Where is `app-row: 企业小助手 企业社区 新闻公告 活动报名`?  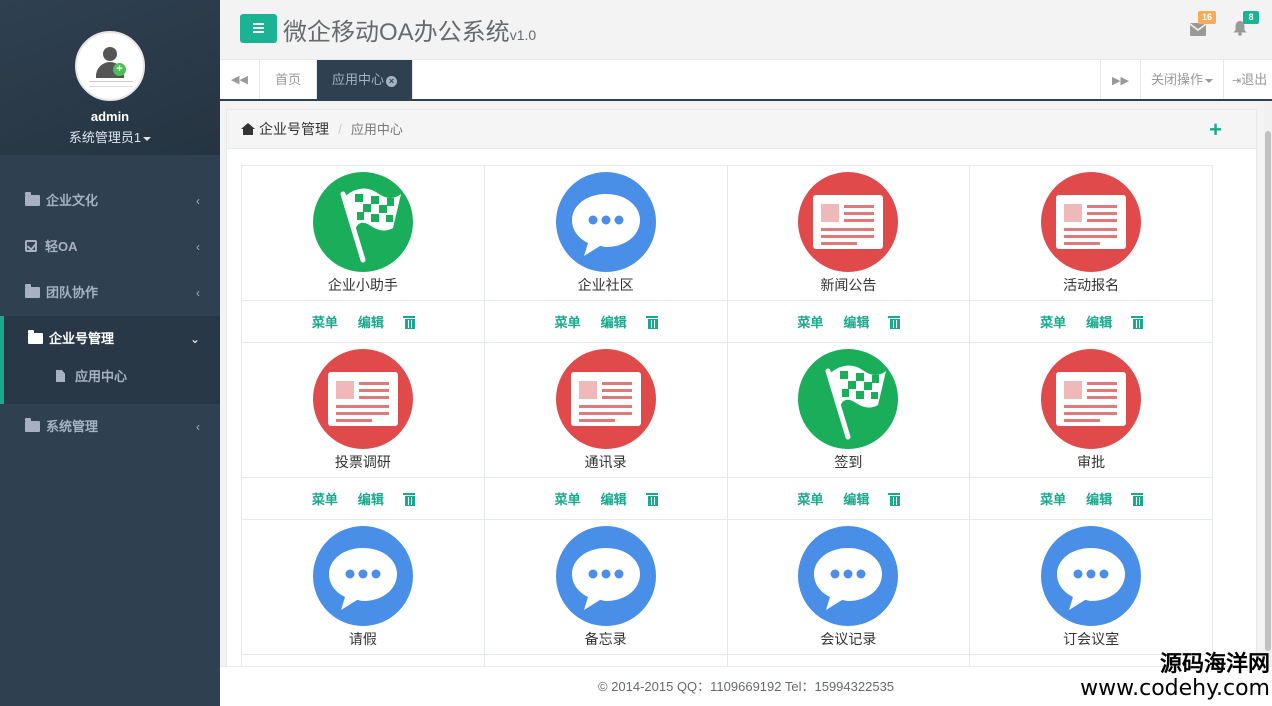
app-row: 企业小助手 企业社区 新闻公告 活动报名 is located at coordinates (727, 233).